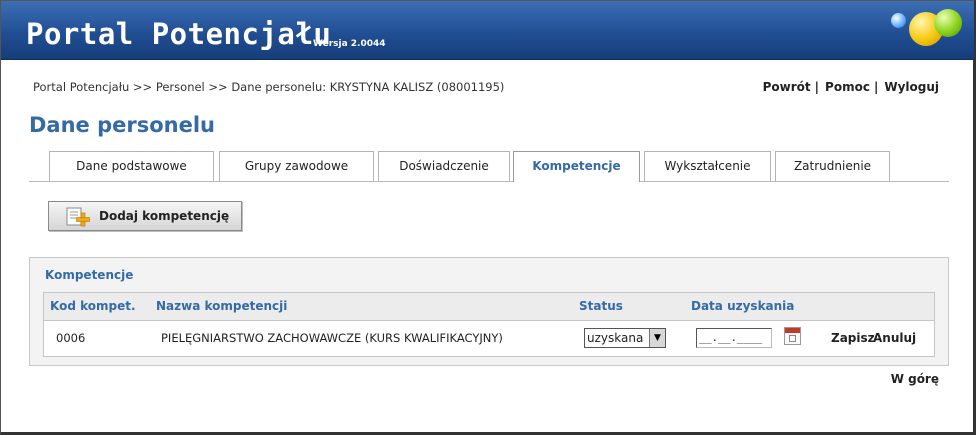  Describe the element at coordinates (847, 87) in the screenshot. I see `help-link: Pomoc` at that location.